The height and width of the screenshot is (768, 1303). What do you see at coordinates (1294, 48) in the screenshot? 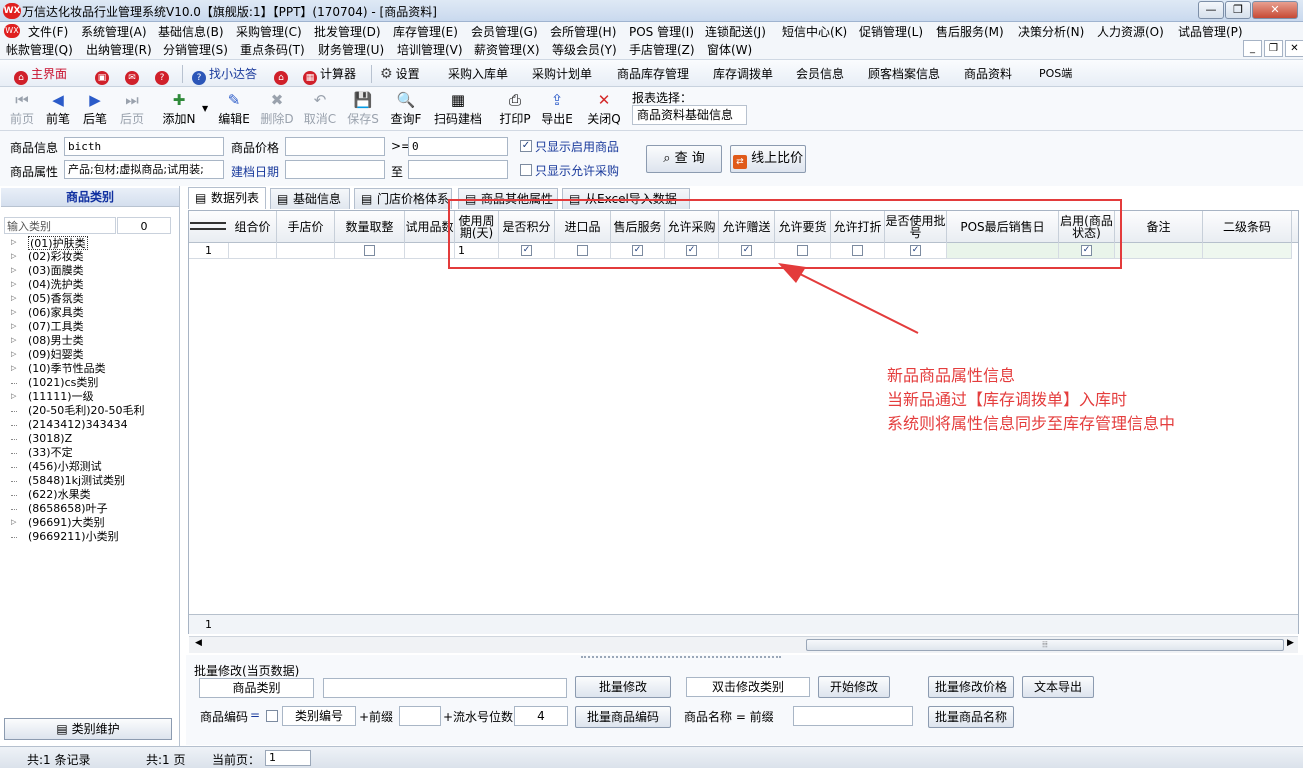
I see `mdi-close-button: ✕` at bounding box center [1294, 48].